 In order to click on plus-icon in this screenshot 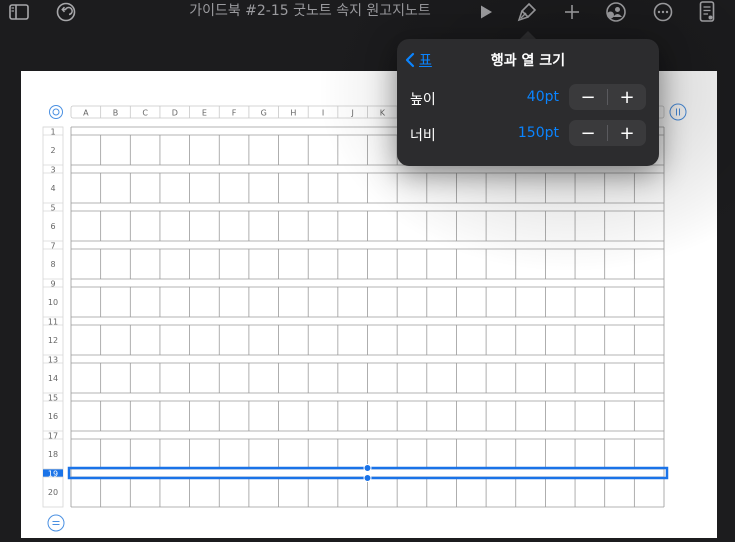, I will do `click(572, 12)`.